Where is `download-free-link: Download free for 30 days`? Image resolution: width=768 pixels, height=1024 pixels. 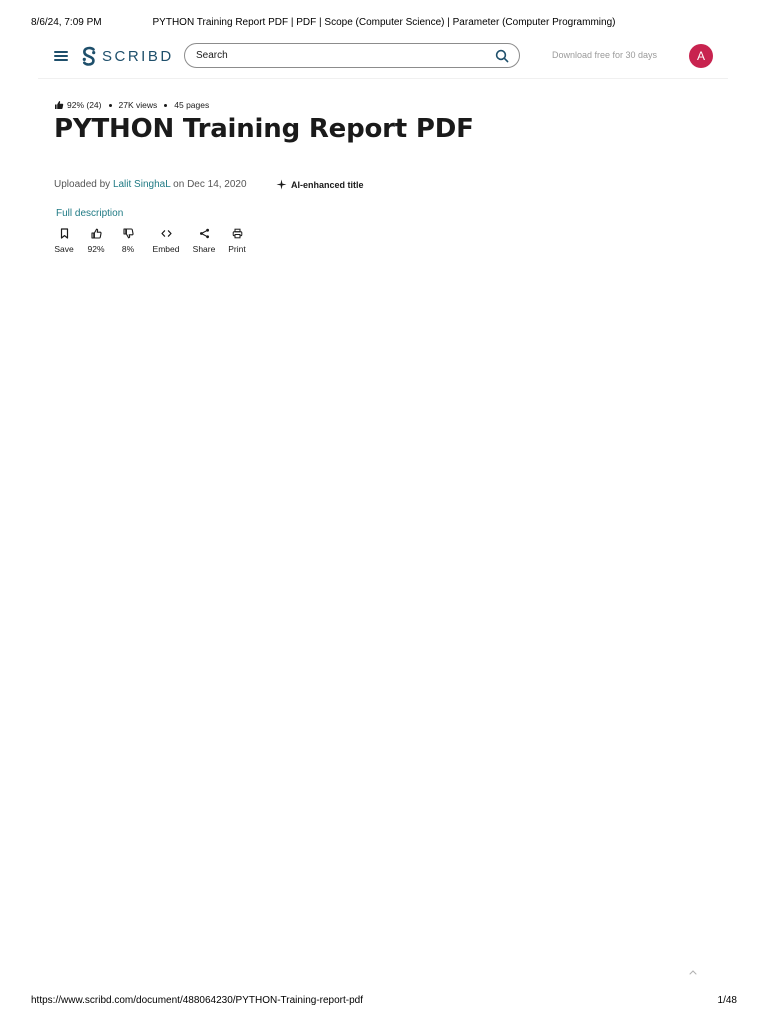 download-free-link: Download free for 30 days is located at coordinates (604, 55).